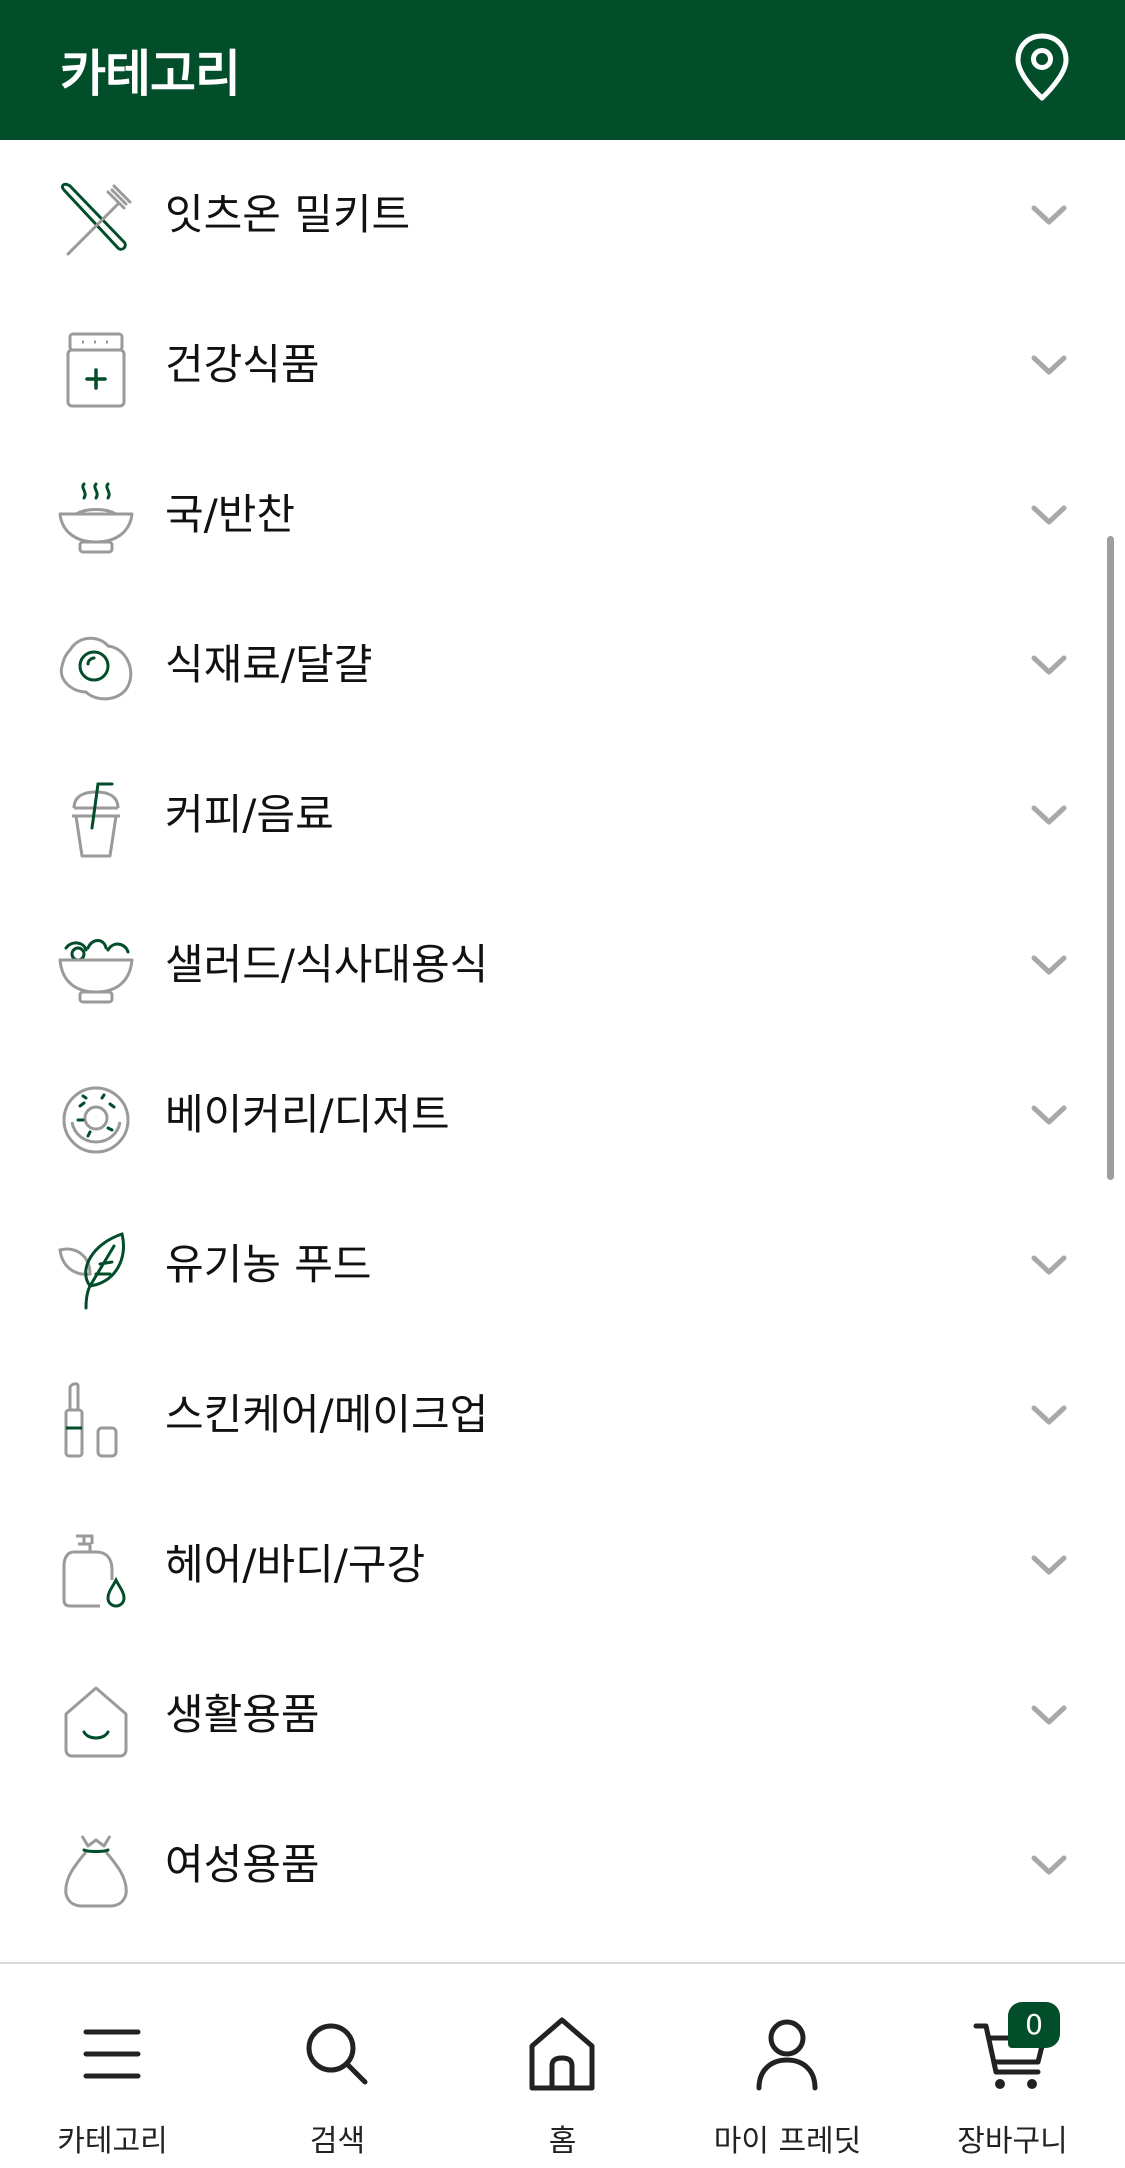 The height and width of the screenshot is (2168, 1125). I want to click on category-label: 샐러드/식사대용식, so click(327, 964).